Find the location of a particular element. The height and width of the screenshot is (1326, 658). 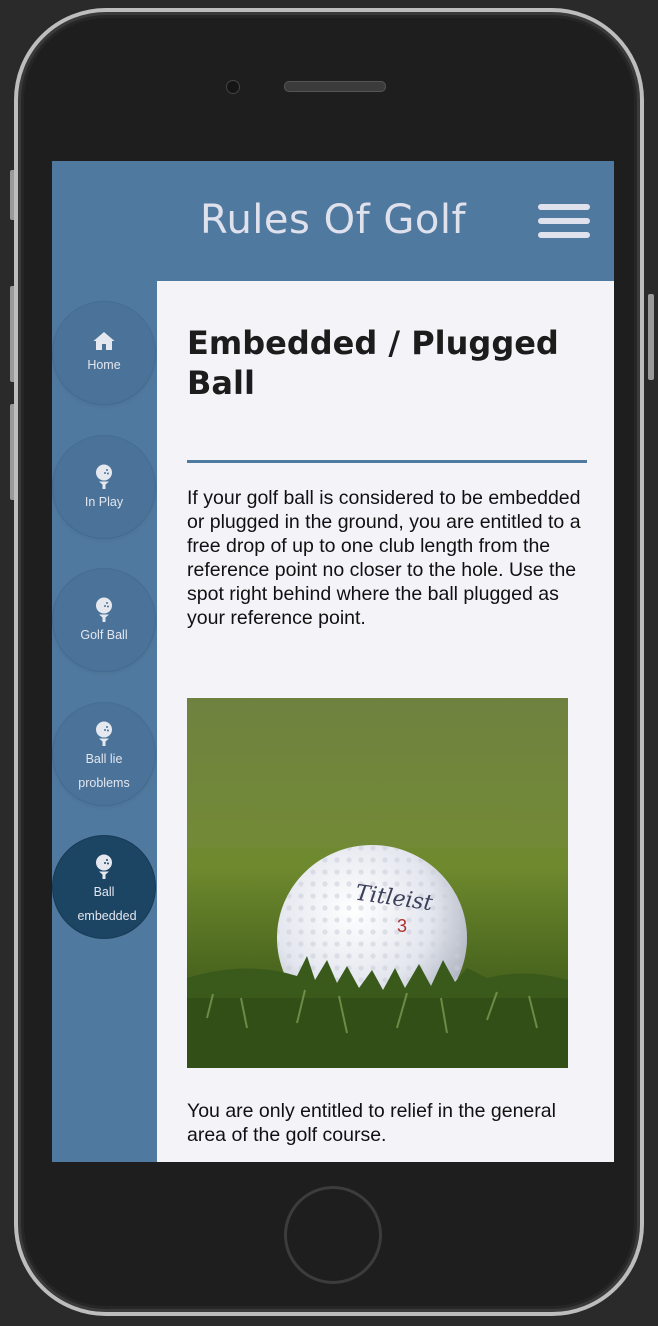

title-divider is located at coordinates (387, 461).